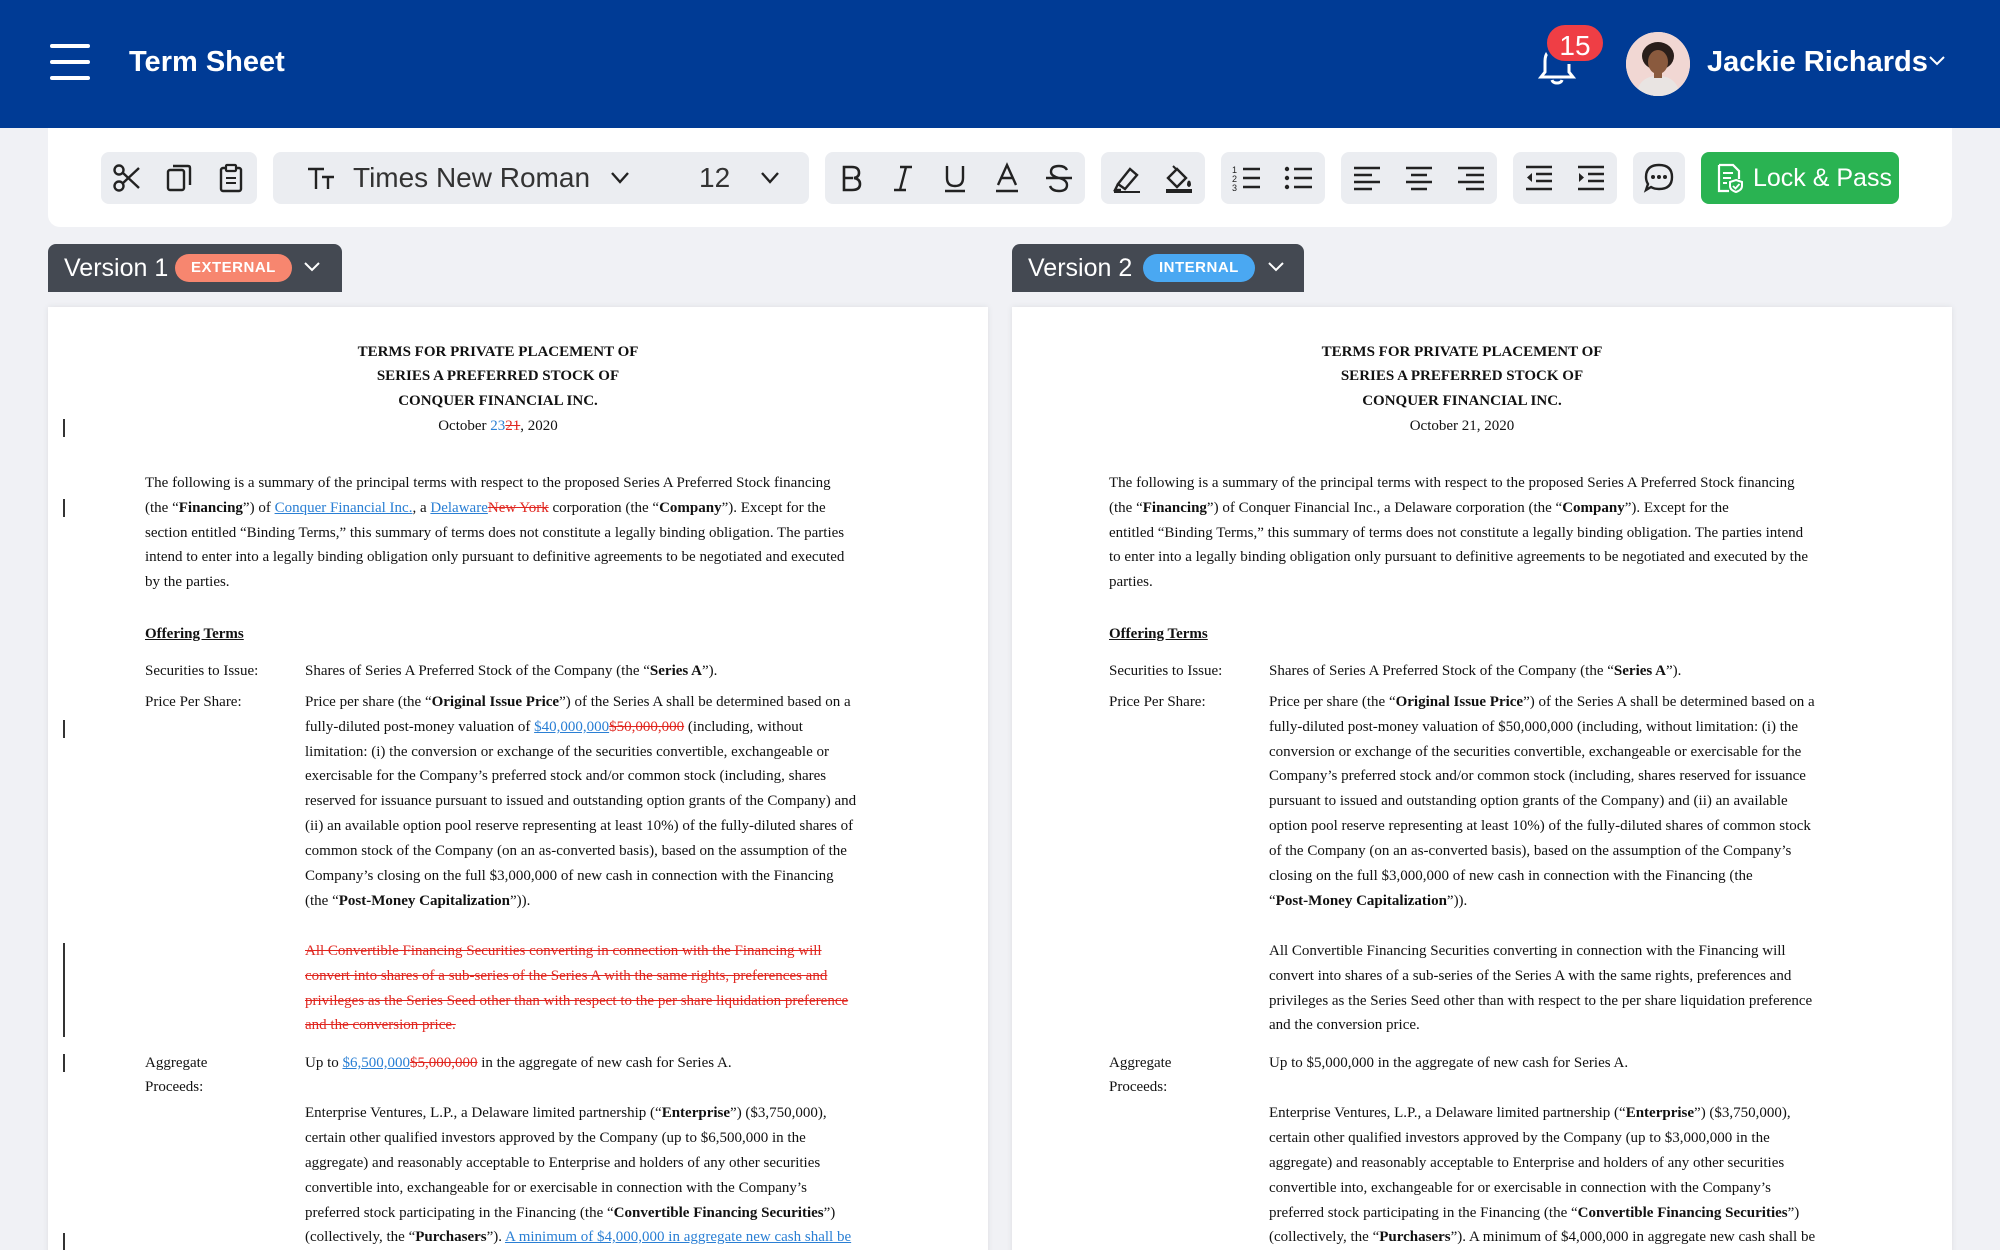  I want to click on app-header: Term Sheet 15 Jackie Richards, so click(1000, 64).